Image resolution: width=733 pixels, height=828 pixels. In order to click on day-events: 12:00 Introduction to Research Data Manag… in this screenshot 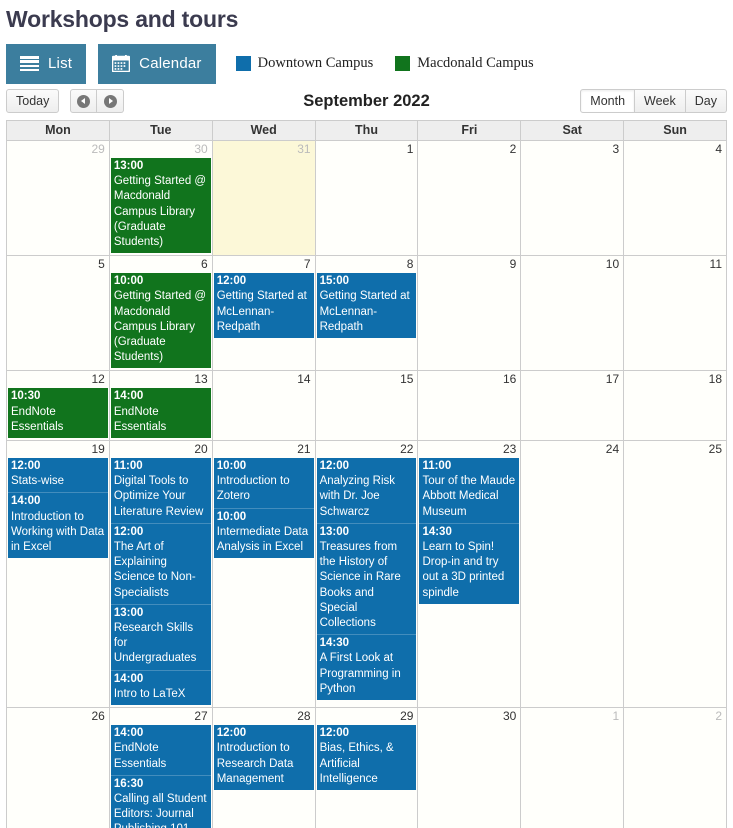, I will do `click(264, 758)`.